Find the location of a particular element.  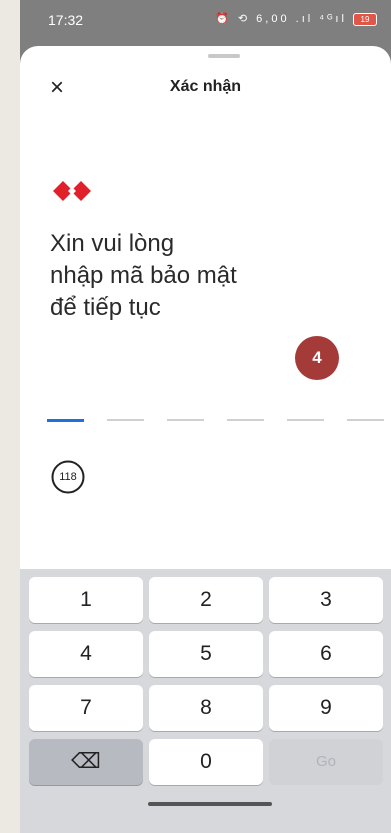

step-badge: 4 is located at coordinates (317, 358).